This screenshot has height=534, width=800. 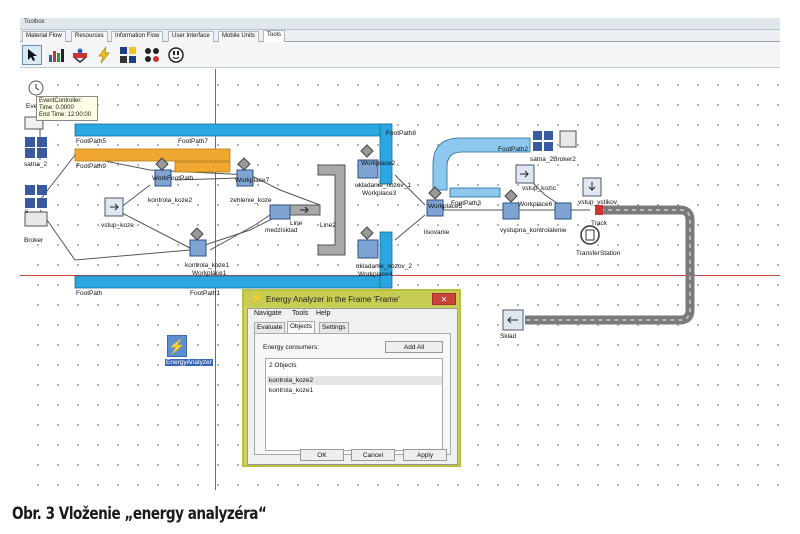 I want to click on label-footpath1: FootPath1, so click(x=205, y=293).